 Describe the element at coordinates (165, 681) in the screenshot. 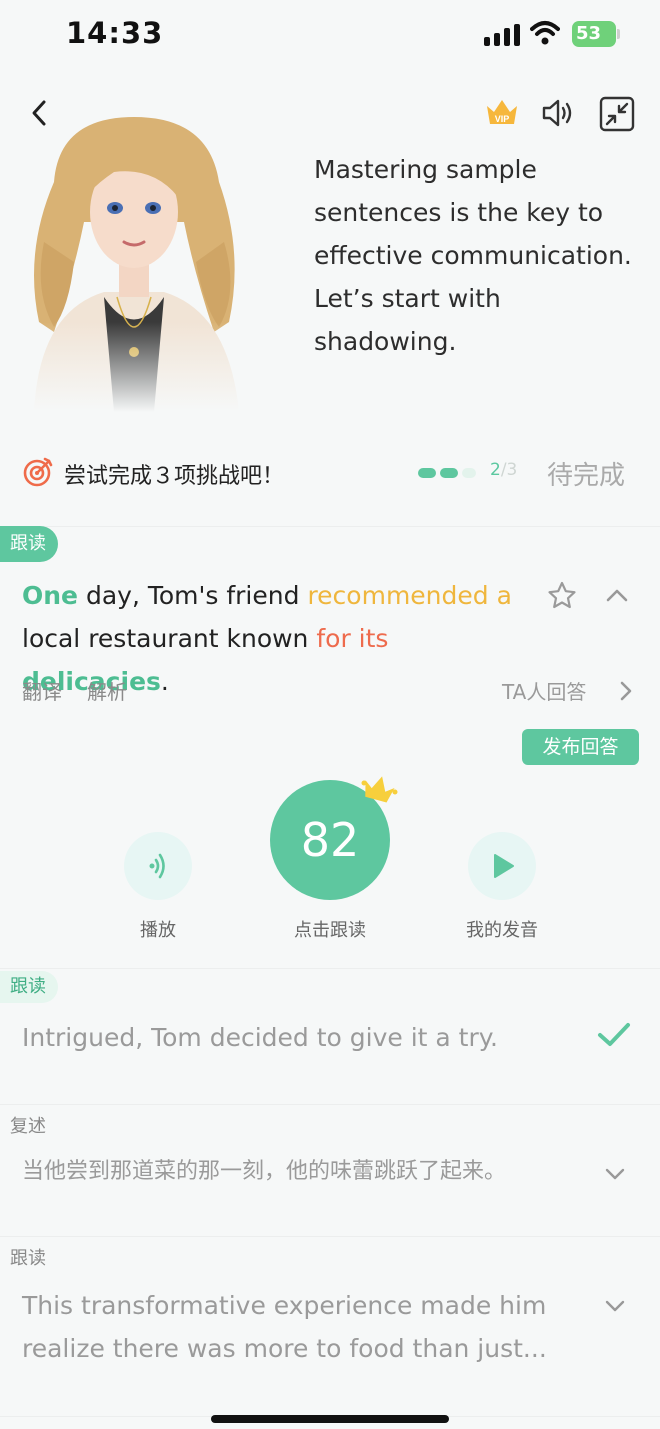

I see `sentence-word-plain: .` at that location.